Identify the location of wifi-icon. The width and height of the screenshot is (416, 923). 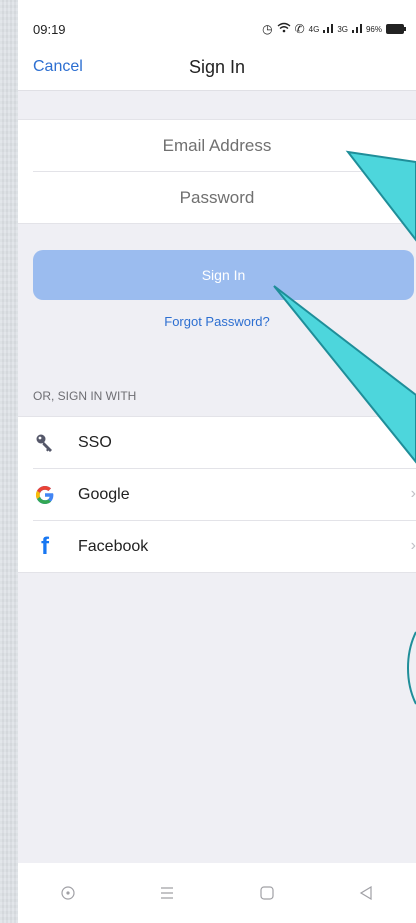
(284, 29).